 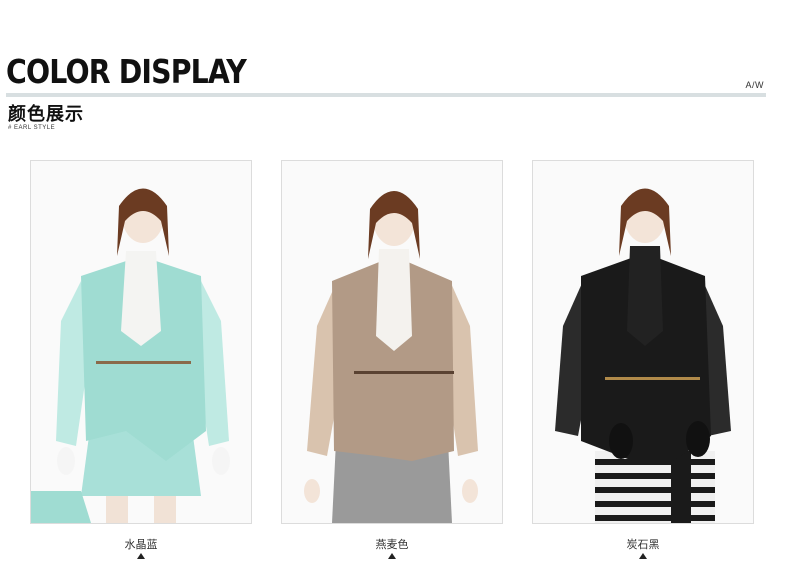 I want to click on page-title: COLOR DISPLAY, so click(x=126, y=71).